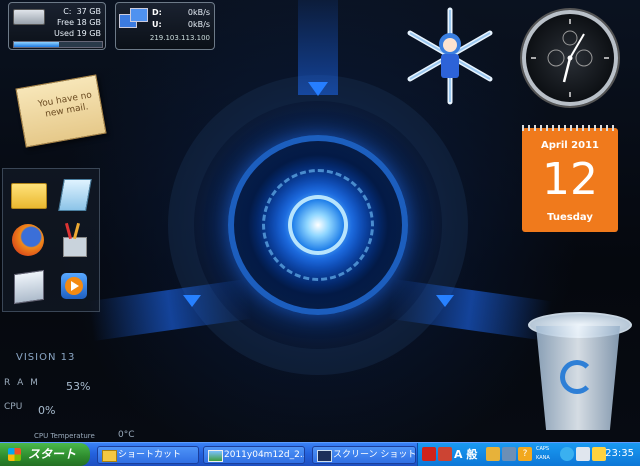  What do you see at coordinates (82, 11) in the screenshot?
I see `drive-total: C: 37 GB` at bounding box center [82, 11].